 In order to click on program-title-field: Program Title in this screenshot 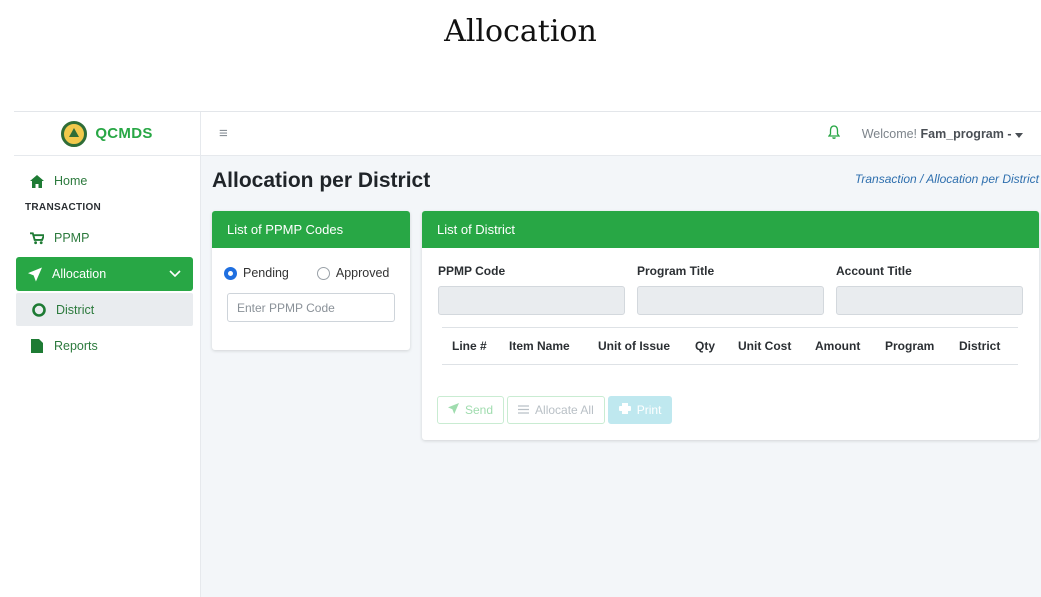, I will do `click(730, 289)`.